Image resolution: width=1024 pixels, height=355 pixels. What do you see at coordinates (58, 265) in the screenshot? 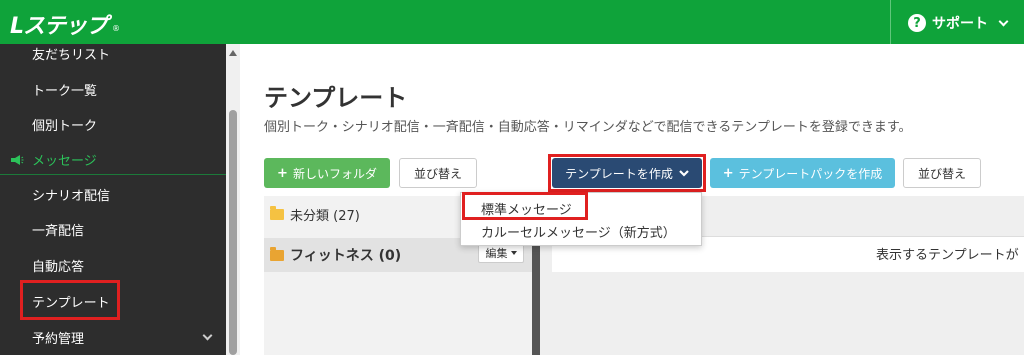
I see `sidebar-item-auto-reply: 自動応答` at bounding box center [58, 265].